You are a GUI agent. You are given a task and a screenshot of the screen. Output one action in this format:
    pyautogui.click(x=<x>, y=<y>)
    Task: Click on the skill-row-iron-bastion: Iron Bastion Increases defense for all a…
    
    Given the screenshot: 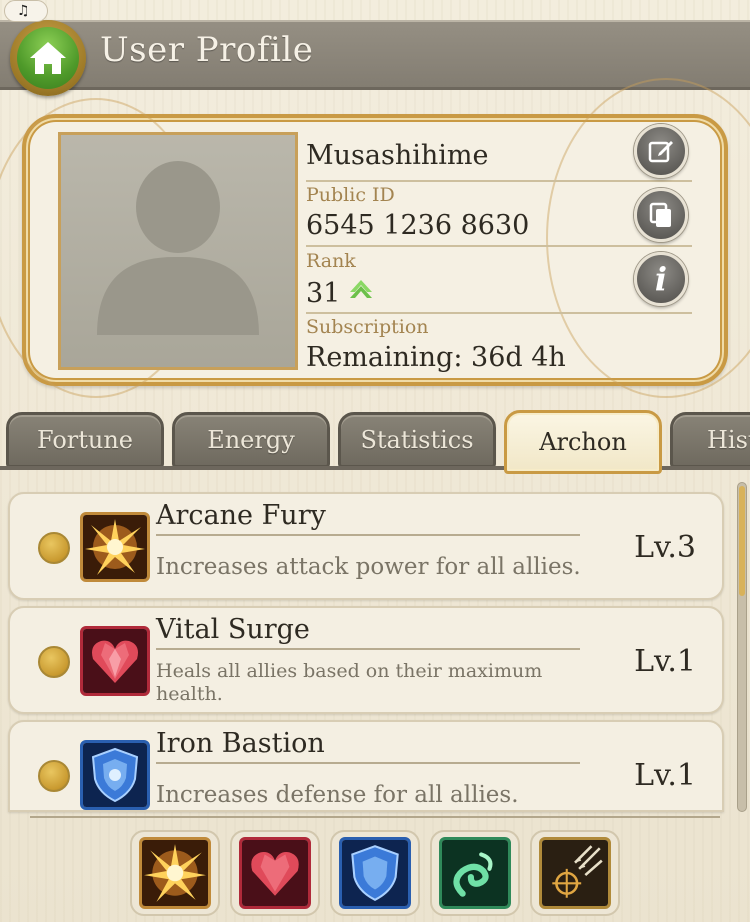 What is the action you would take?
    pyautogui.click(x=366, y=766)
    